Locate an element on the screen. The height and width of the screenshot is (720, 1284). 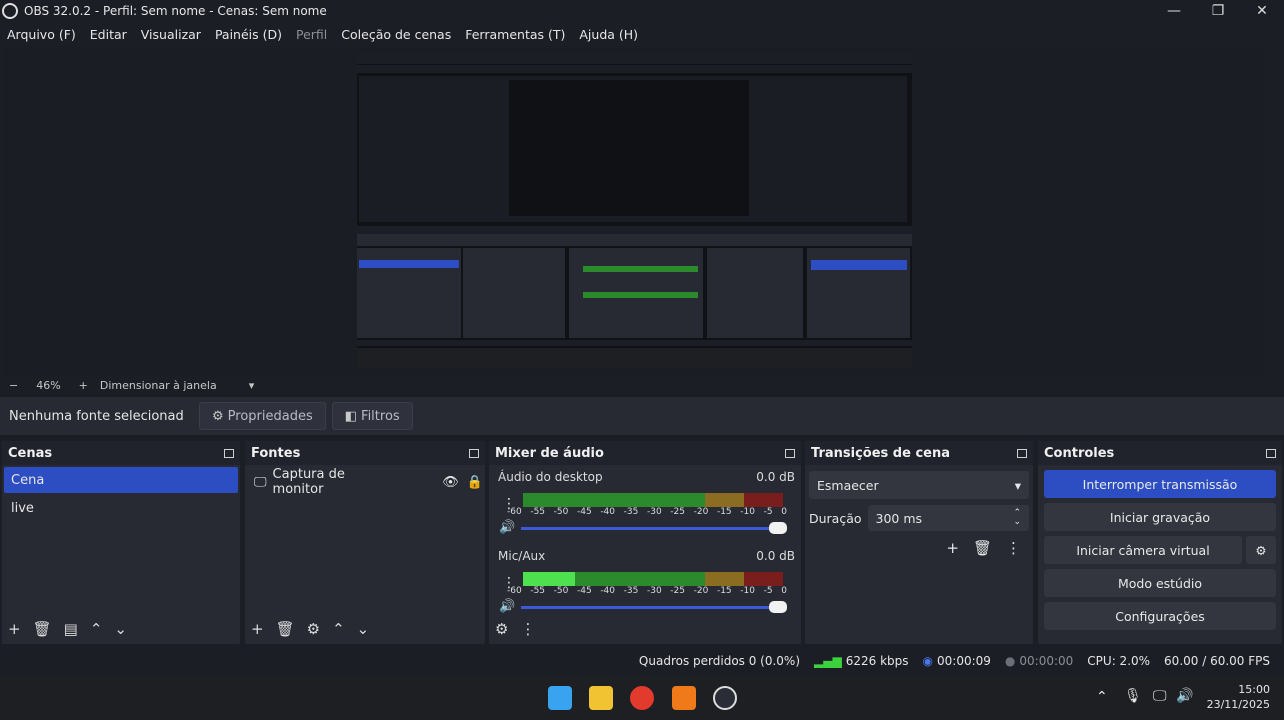
chrome-icon is located at coordinates (642, 698).